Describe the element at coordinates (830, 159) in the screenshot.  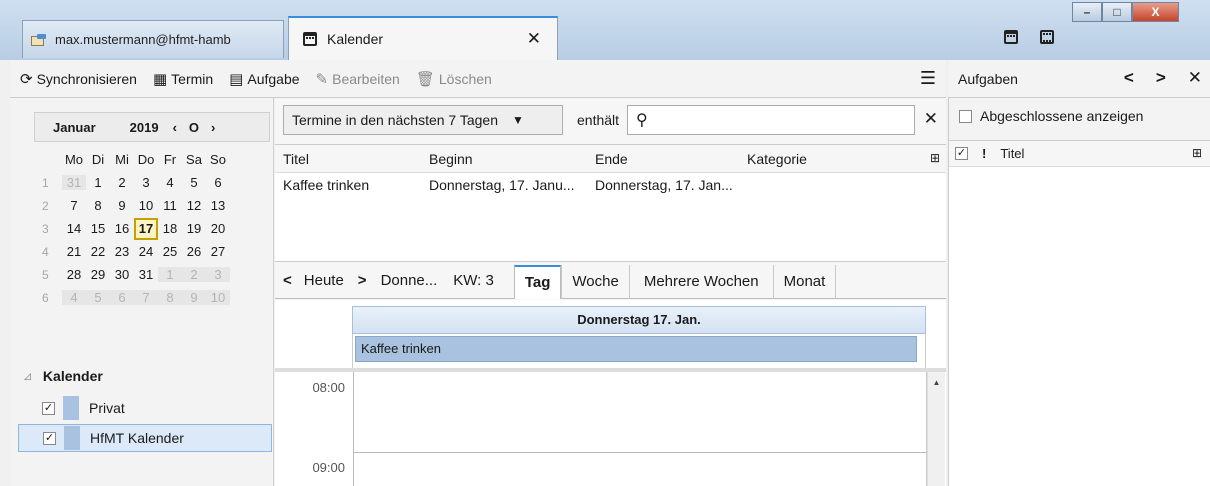
I see `column-category: Kategorie` at that location.